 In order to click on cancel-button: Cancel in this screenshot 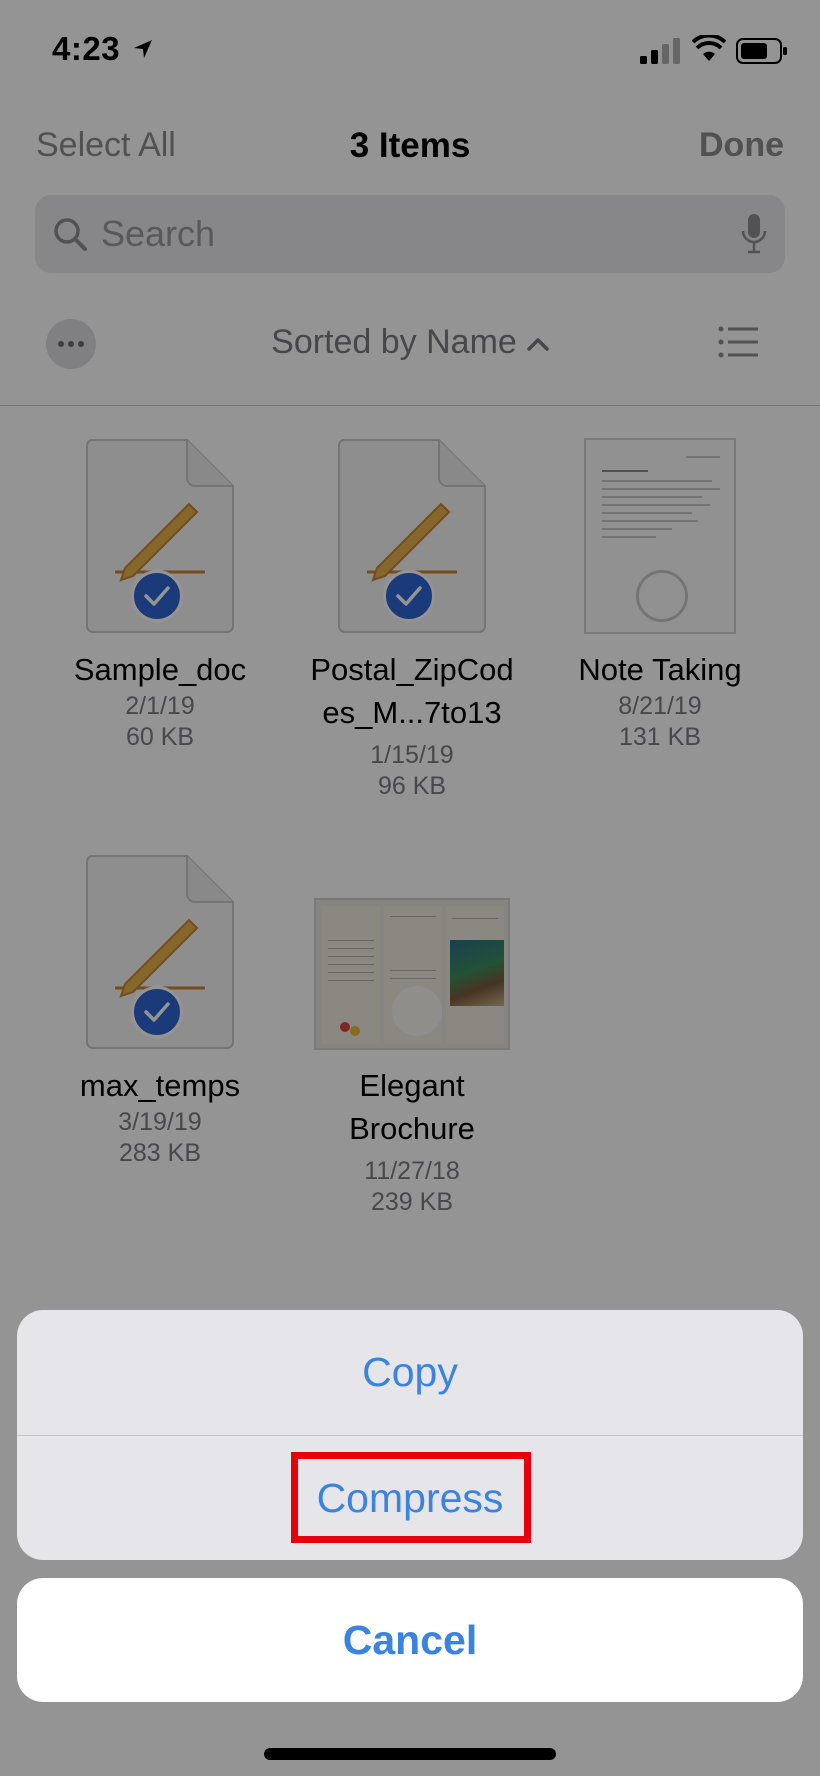, I will do `click(410, 1640)`.